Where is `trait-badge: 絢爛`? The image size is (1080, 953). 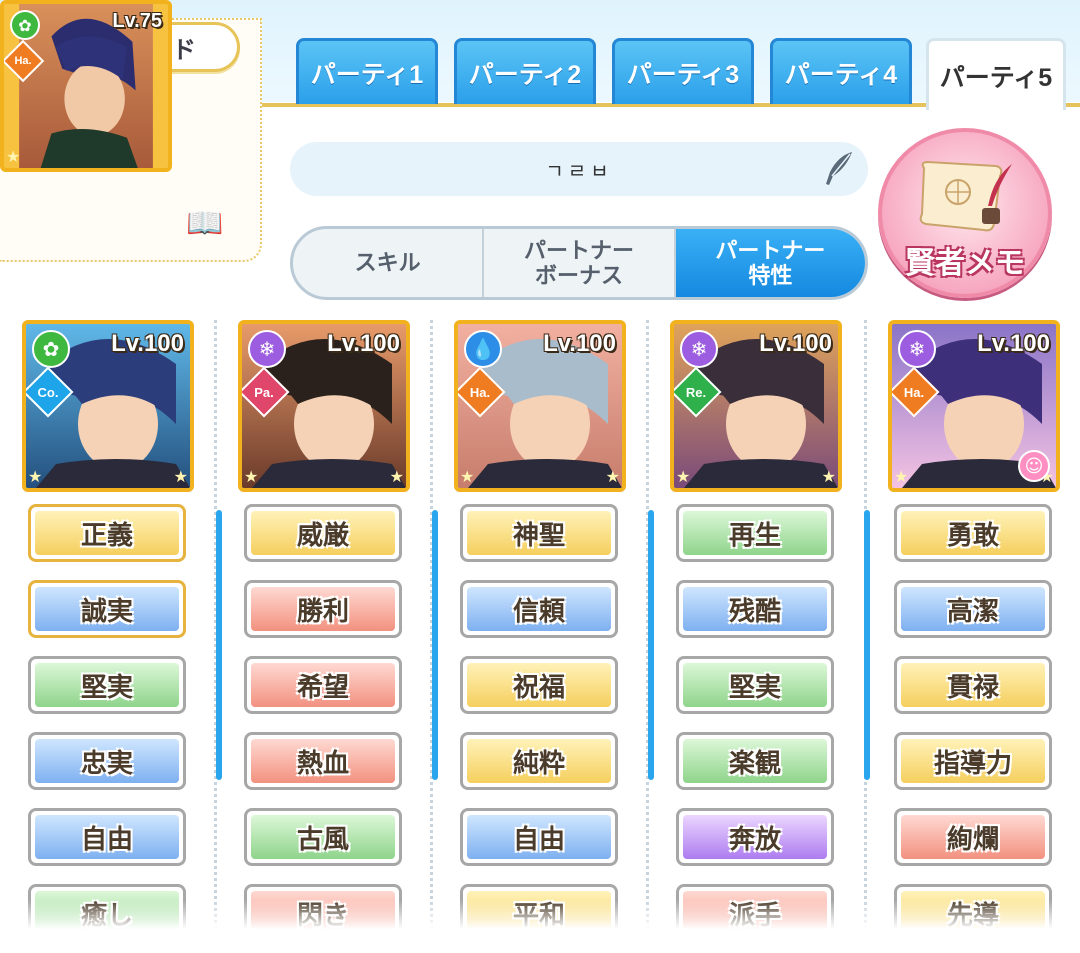 trait-badge: 絢爛 is located at coordinates (973, 837).